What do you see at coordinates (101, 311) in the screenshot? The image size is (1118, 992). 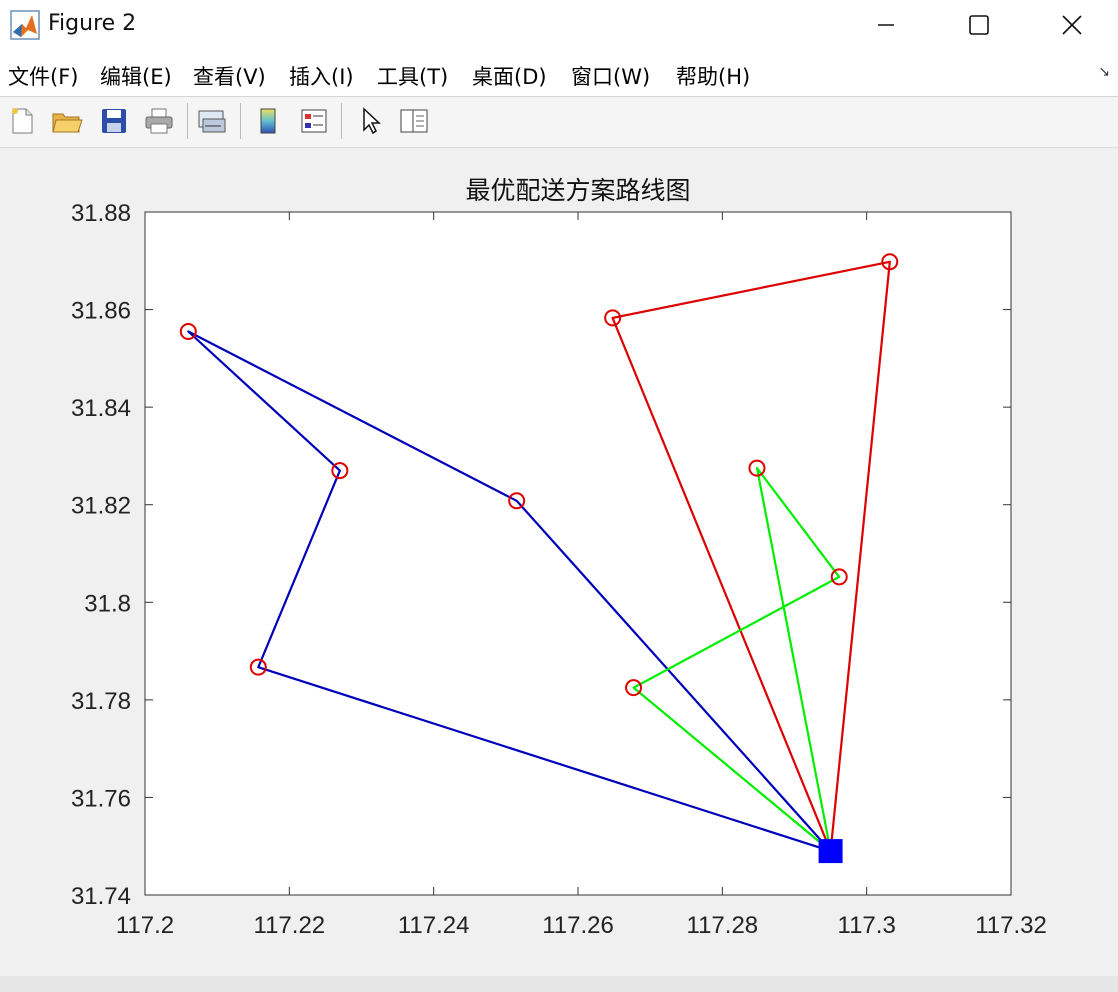 I see `y-tick-label: 31.86` at bounding box center [101, 311].